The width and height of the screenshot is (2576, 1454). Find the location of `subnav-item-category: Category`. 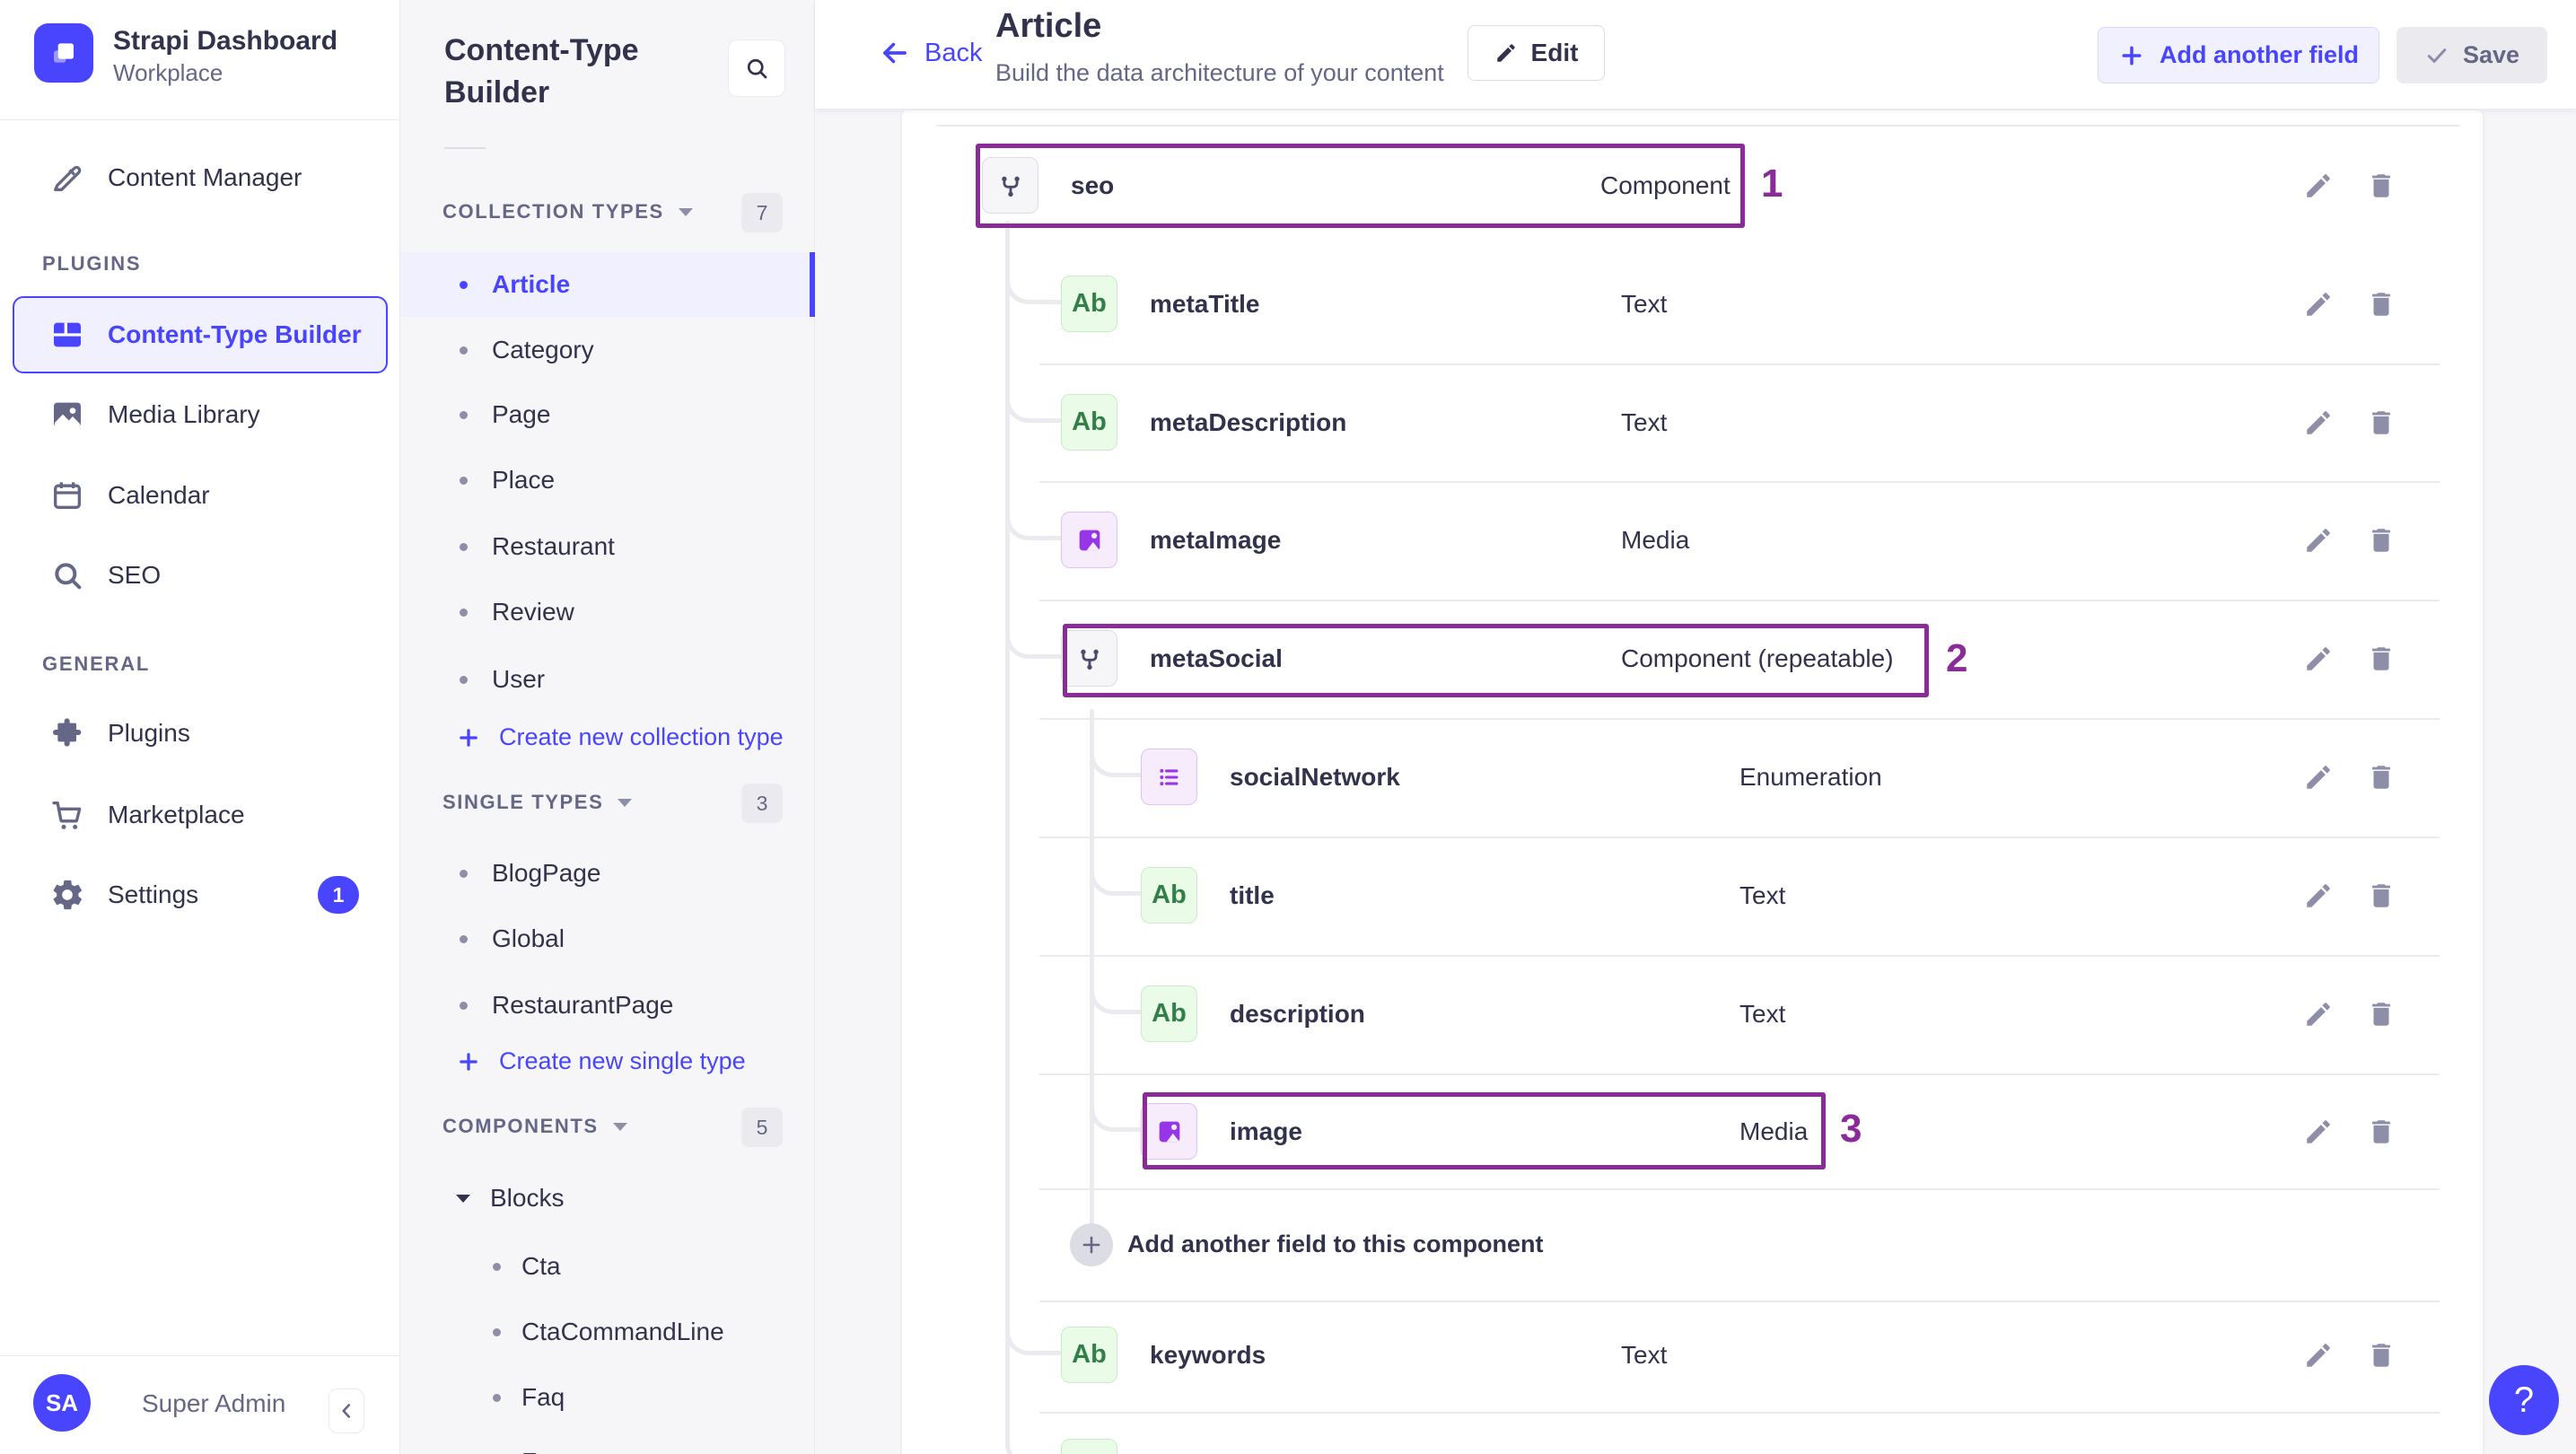

subnav-item-category: Category is located at coordinates (607, 350).